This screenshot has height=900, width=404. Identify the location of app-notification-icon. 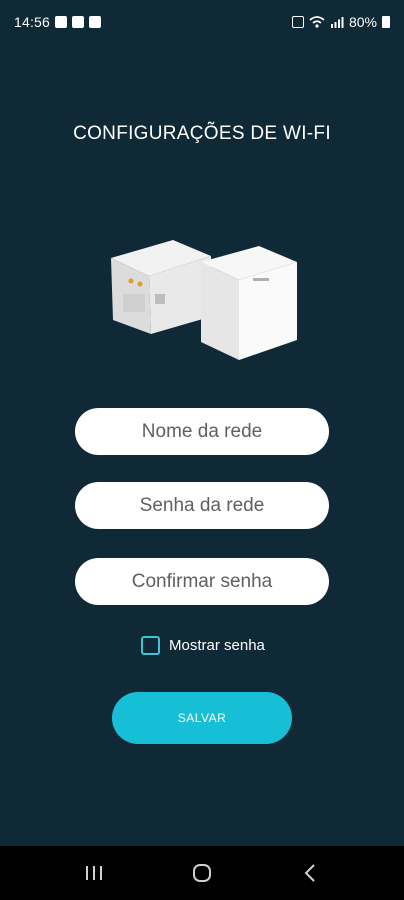
(78, 22).